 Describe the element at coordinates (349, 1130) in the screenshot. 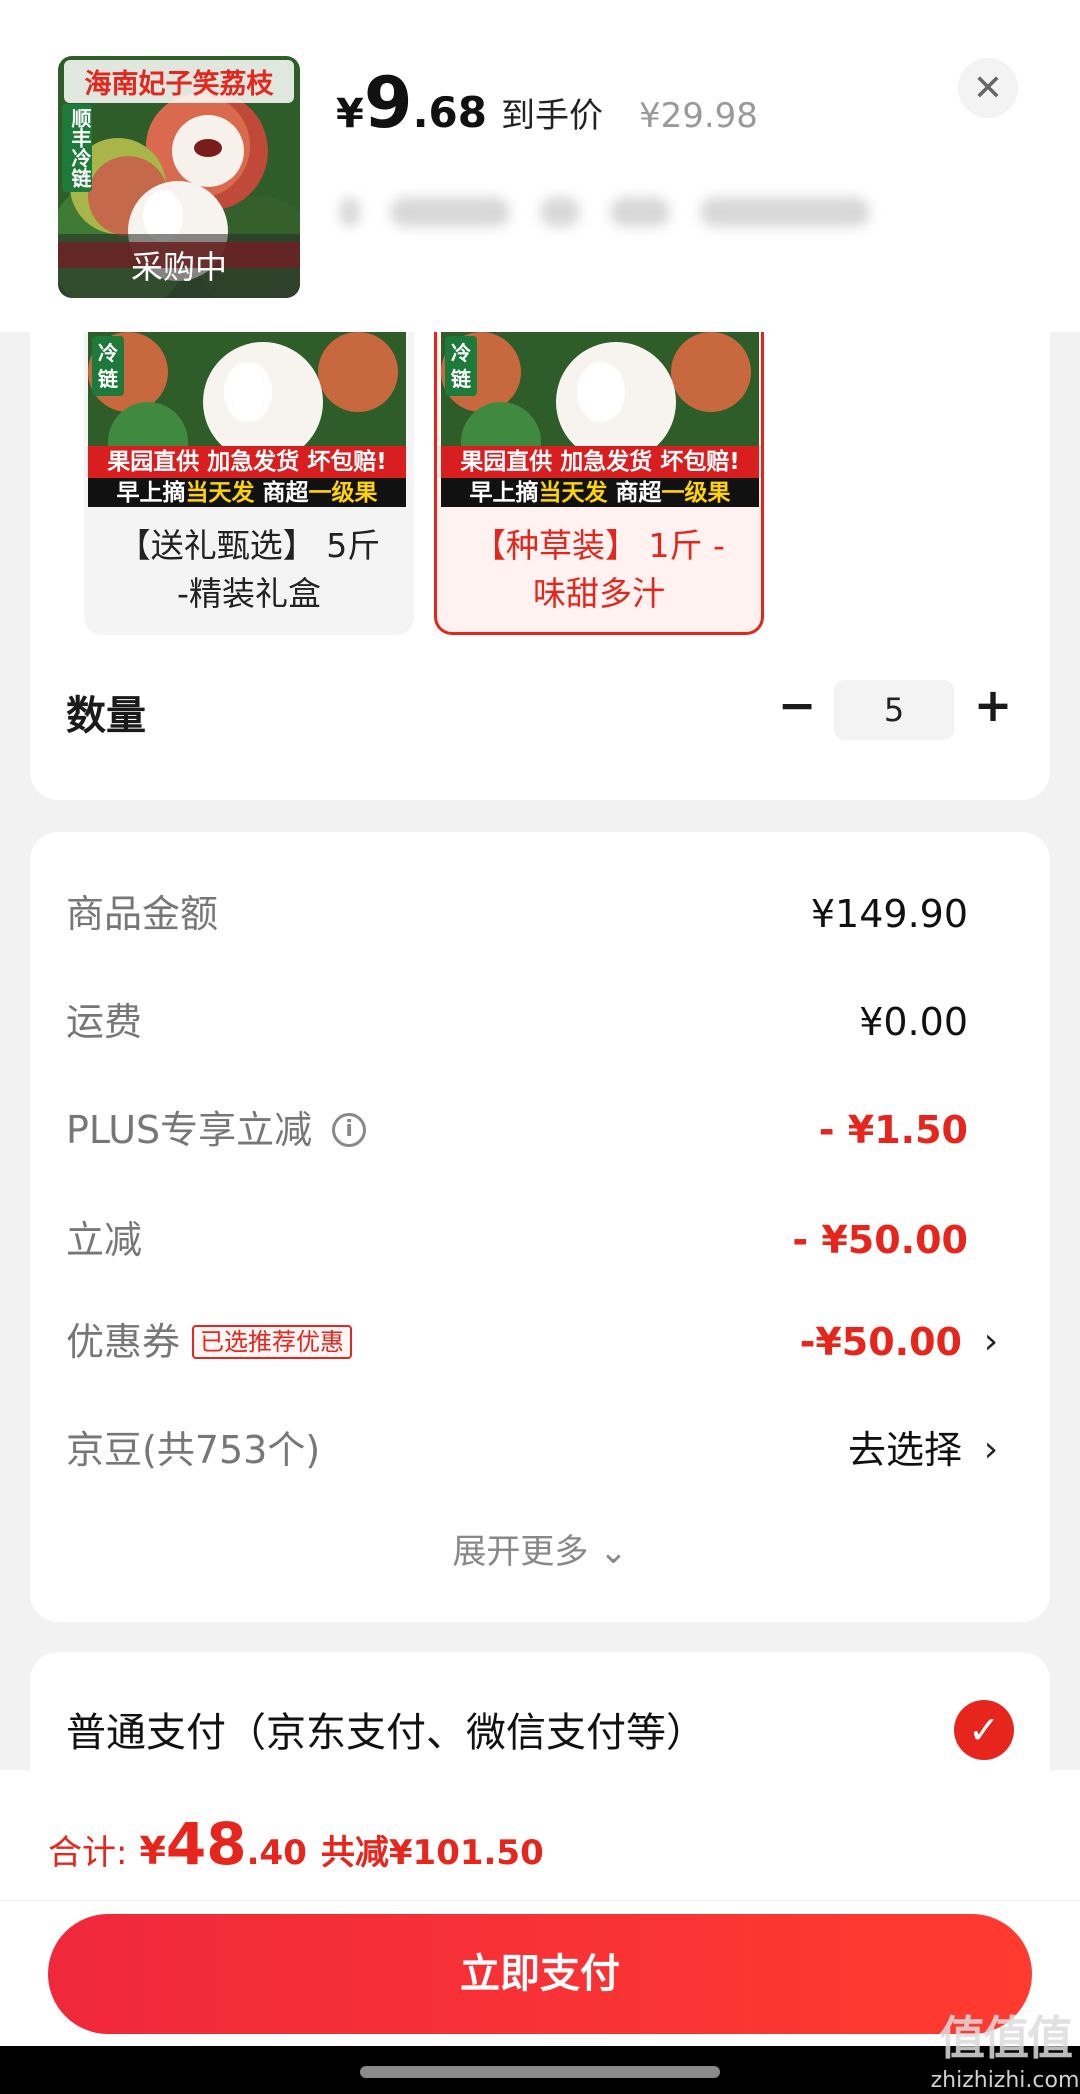

I see `info-icon: i` at that location.